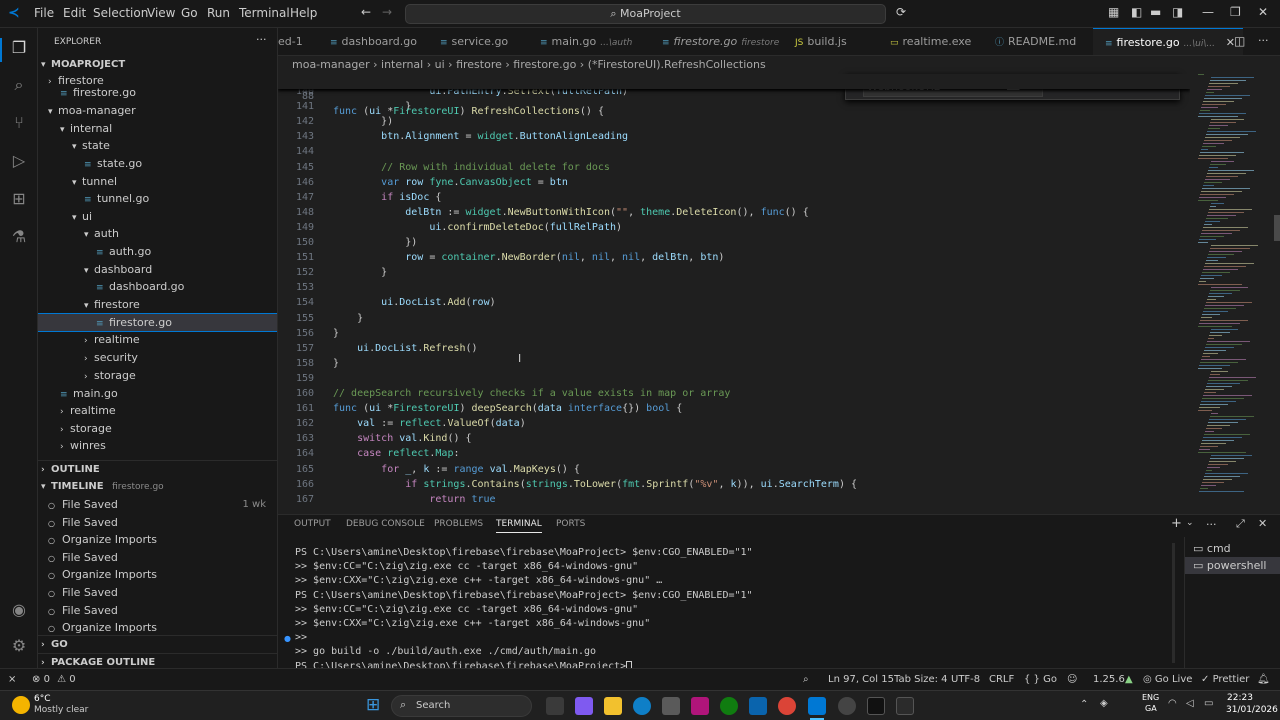  I want to click on search-icon: ⌕, so click(19, 85).